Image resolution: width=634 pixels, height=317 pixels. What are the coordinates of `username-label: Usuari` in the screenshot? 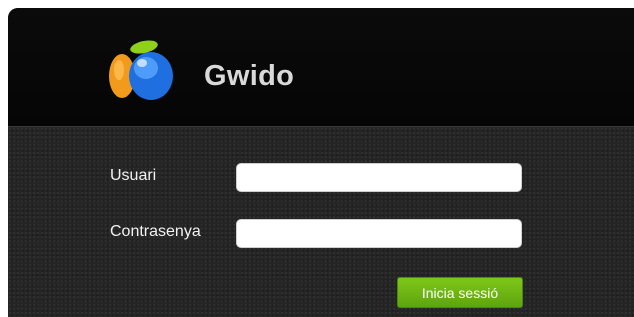 It's located at (133, 175).